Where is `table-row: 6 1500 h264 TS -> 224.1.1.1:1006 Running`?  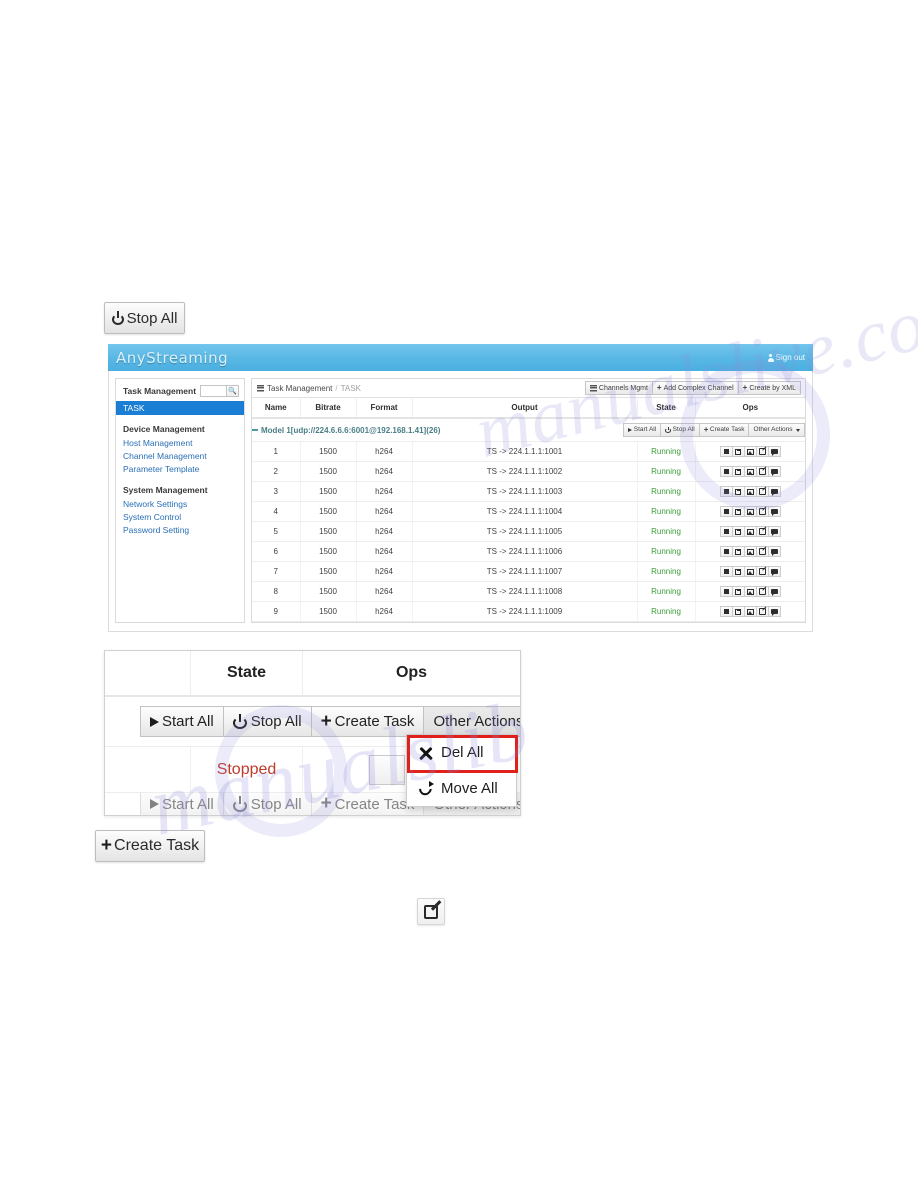
table-row: 6 1500 h264 TS -> 224.1.1.1:1006 Running is located at coordinates (528, 551).